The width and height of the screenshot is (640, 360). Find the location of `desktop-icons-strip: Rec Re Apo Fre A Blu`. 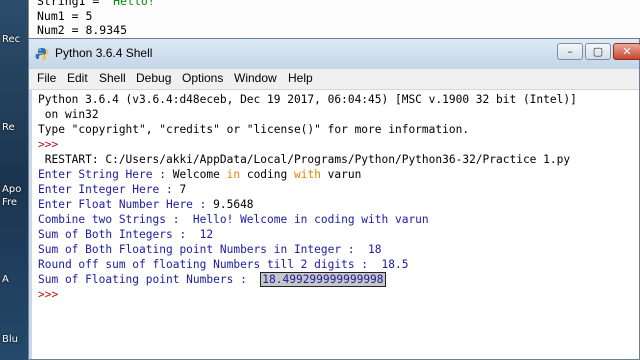

desktop-icons-strip: Rec Re Apo Fre A Blu is located at coordinates (14, 180).